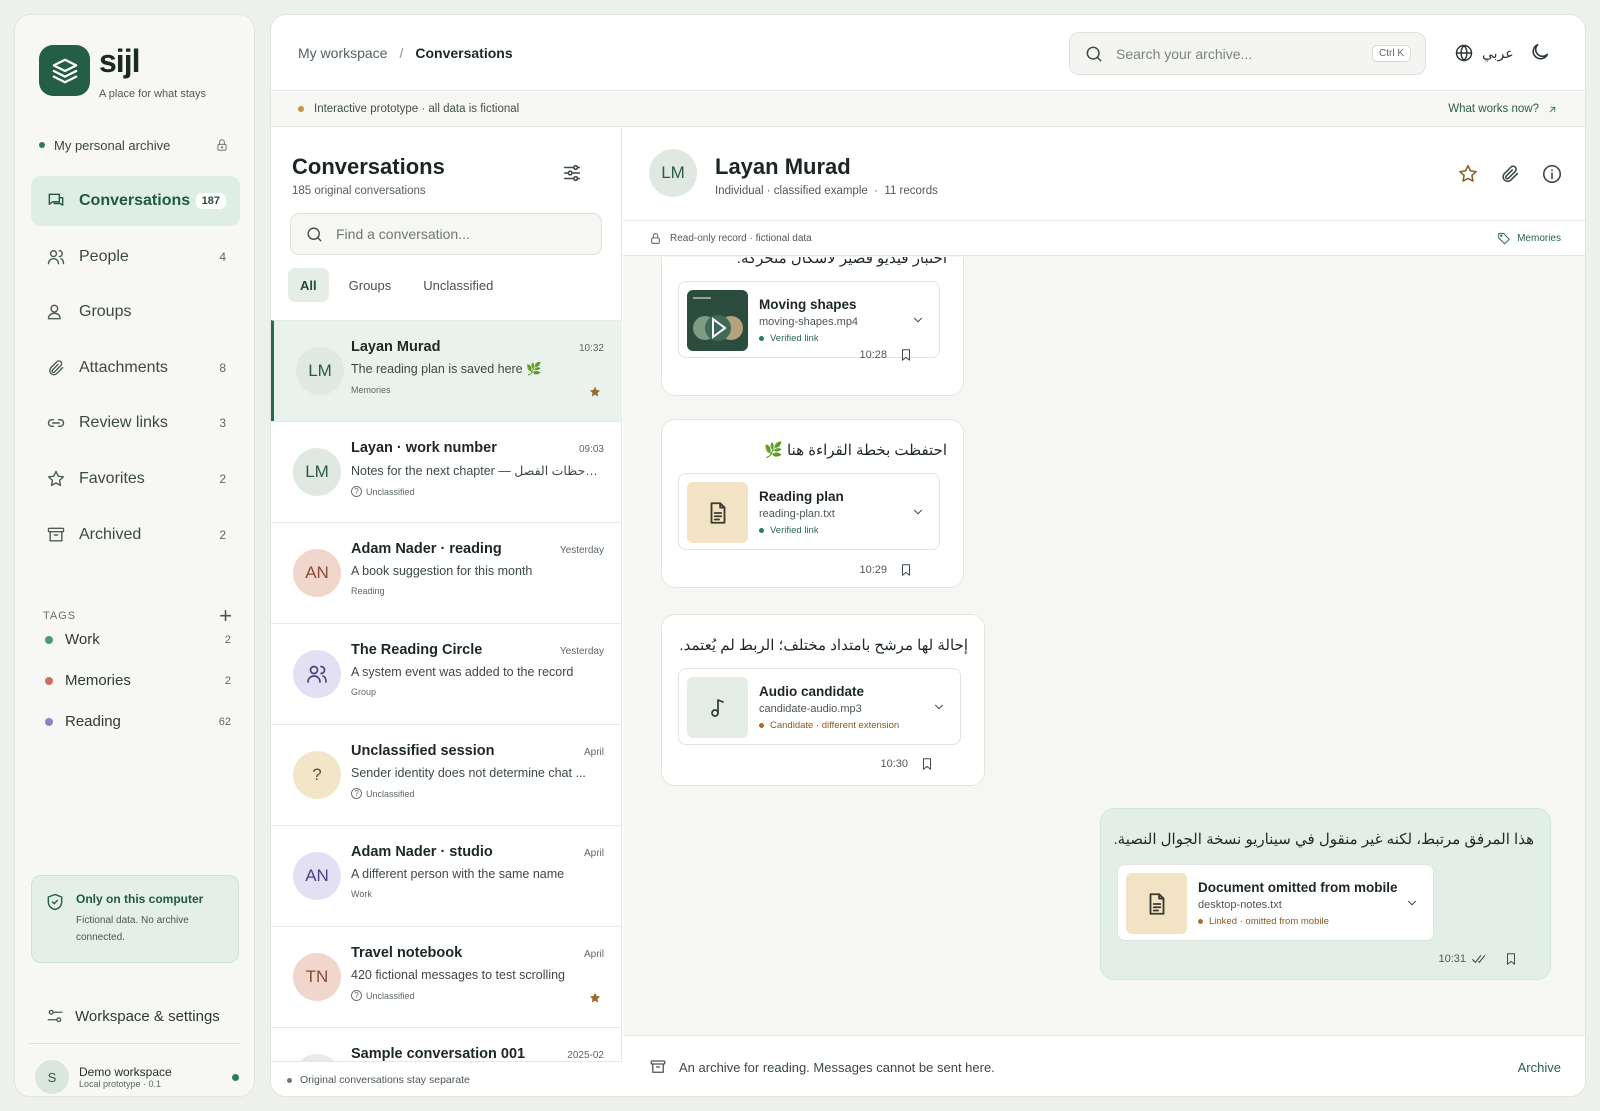 The height and width of the screenshot is (1111, 1600). I want to click on attachment-status: Verified link, so click(789, 338).